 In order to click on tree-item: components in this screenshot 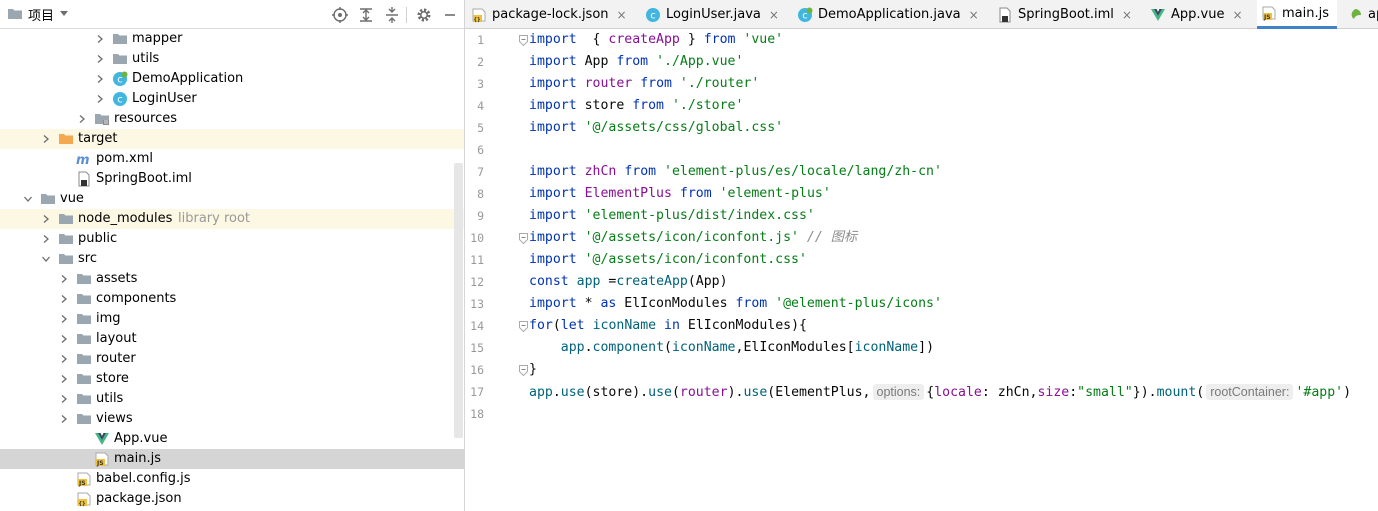, I will do `click(232, 299)`.